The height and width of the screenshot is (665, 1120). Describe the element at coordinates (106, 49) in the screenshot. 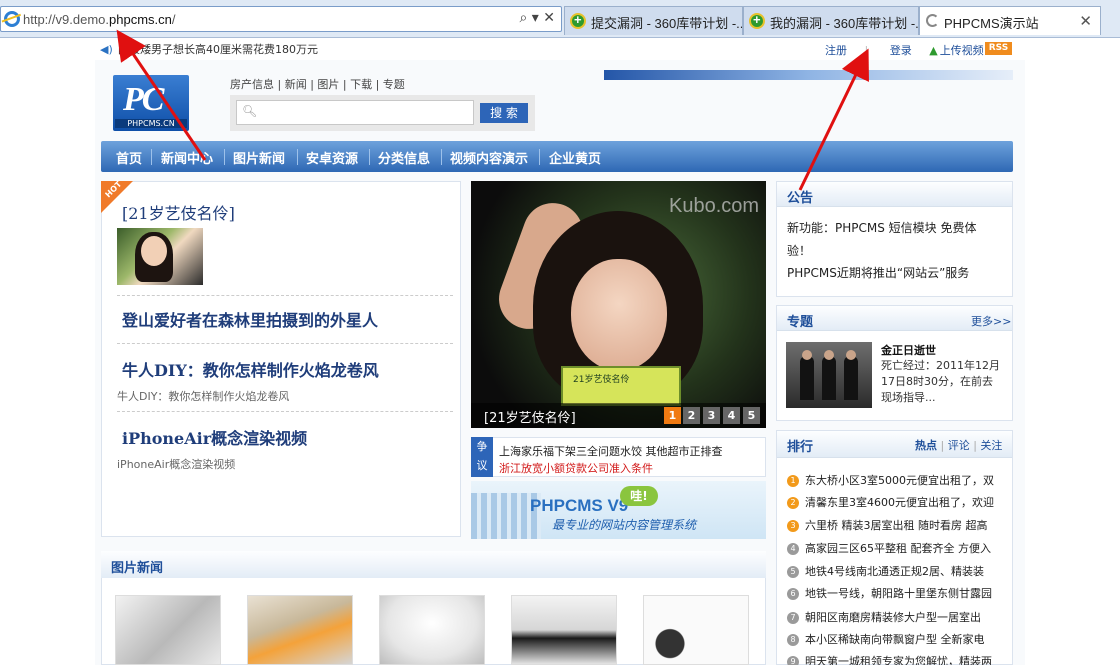

I see `speaker-icon: ◀)` at that location.